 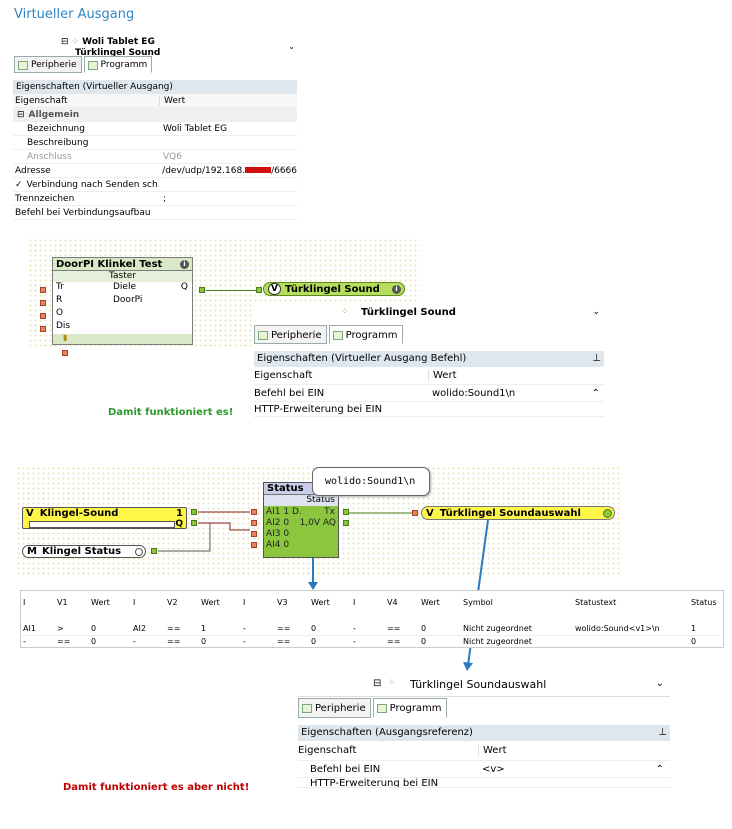 What do you see at coordinates (660, 769) in the screenshot?
I see `scroll-up-icon: ⌃` at bounding box center [660, 769].